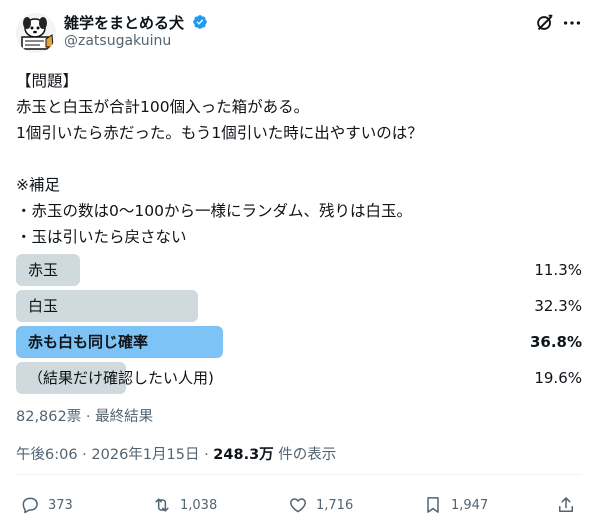 This screenshot has height=530, width=598. What do you see at coordinates (299, 378) in the screenshot?
I see `poll-option-4: （結果だけ確認したい人用) 19.6%` at bounding box center [299, 378].